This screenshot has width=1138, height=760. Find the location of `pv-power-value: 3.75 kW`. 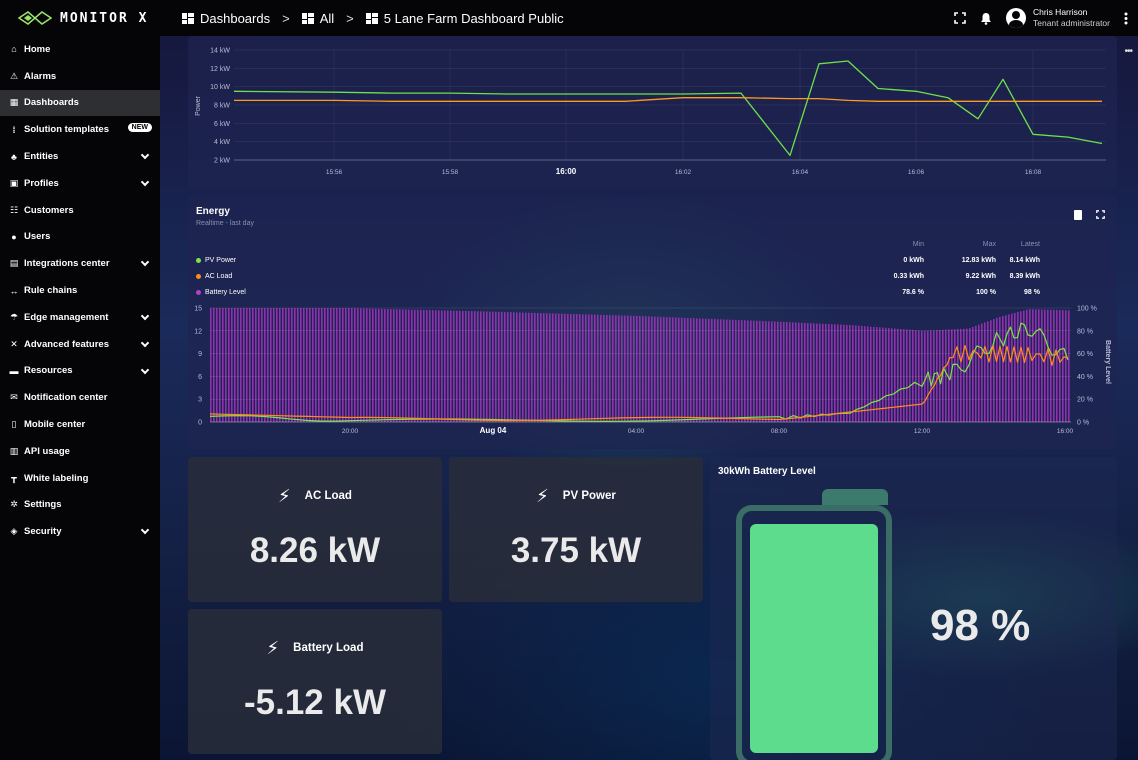

pv-power-value: 3.75 kW is located at coordinates (576, 550).